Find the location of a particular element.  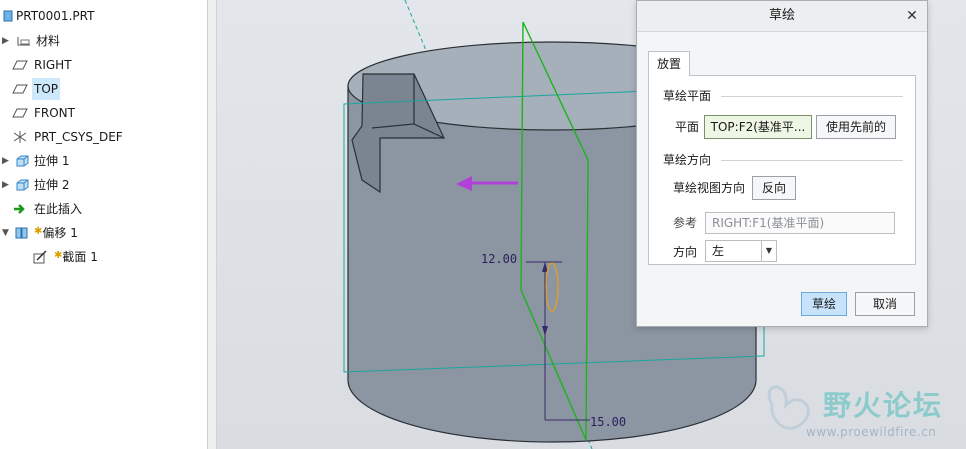

sketch-ok-button: 草绘 is located at coordinates (824, 304).